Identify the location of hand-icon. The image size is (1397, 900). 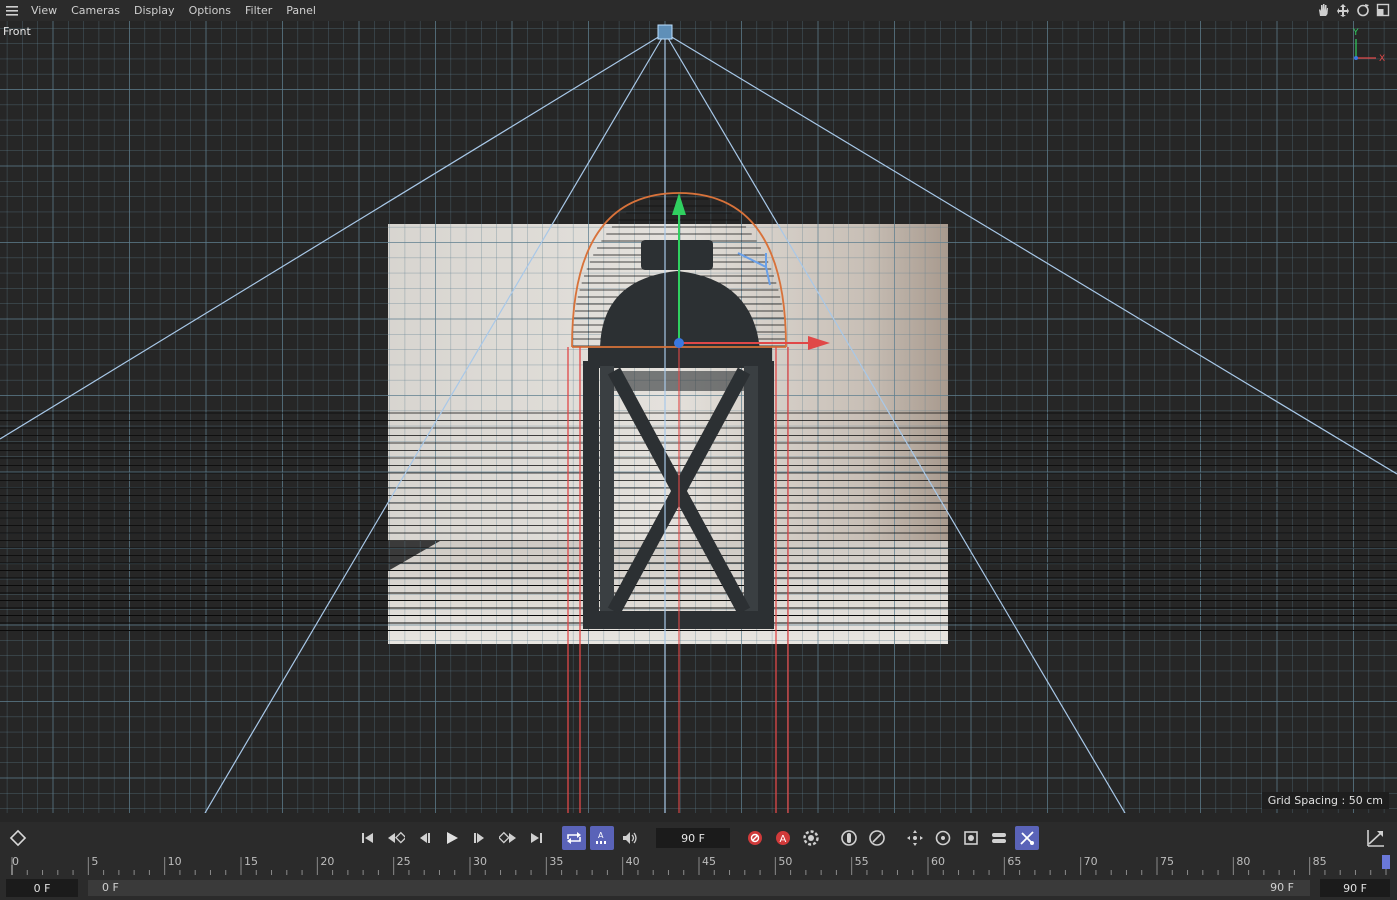
(1323, 10).